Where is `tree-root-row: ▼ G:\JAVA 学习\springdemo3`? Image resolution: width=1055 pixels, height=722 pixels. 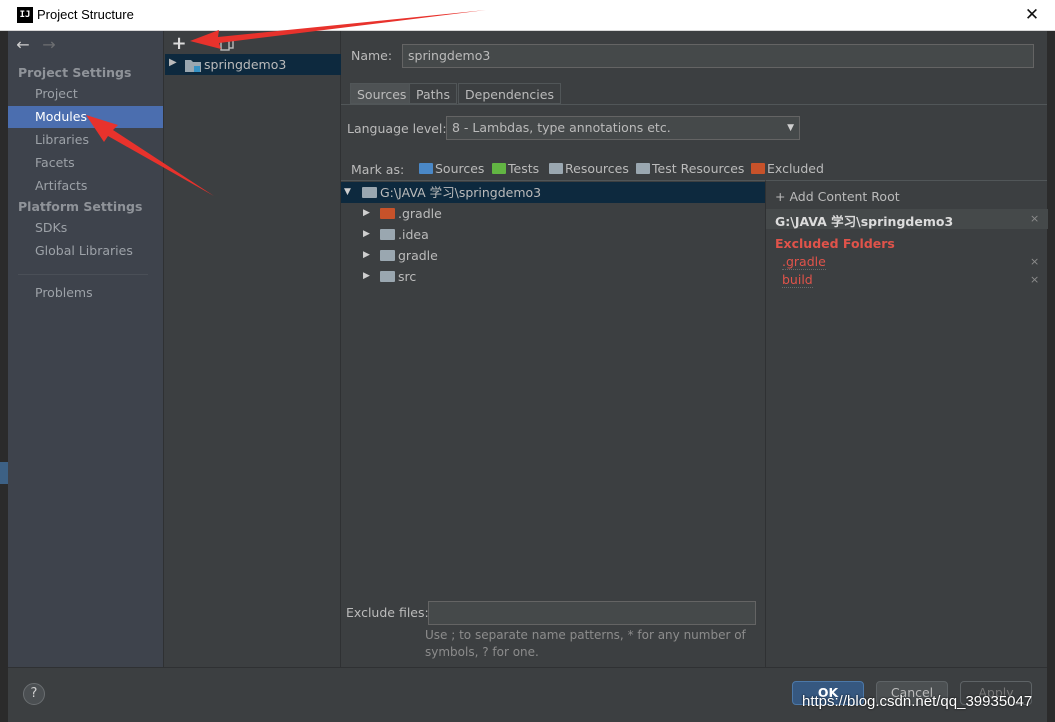 tree-root-row: ▼ G:\JAVA 学习\springdemo3 is located at coordinates (553, 192).